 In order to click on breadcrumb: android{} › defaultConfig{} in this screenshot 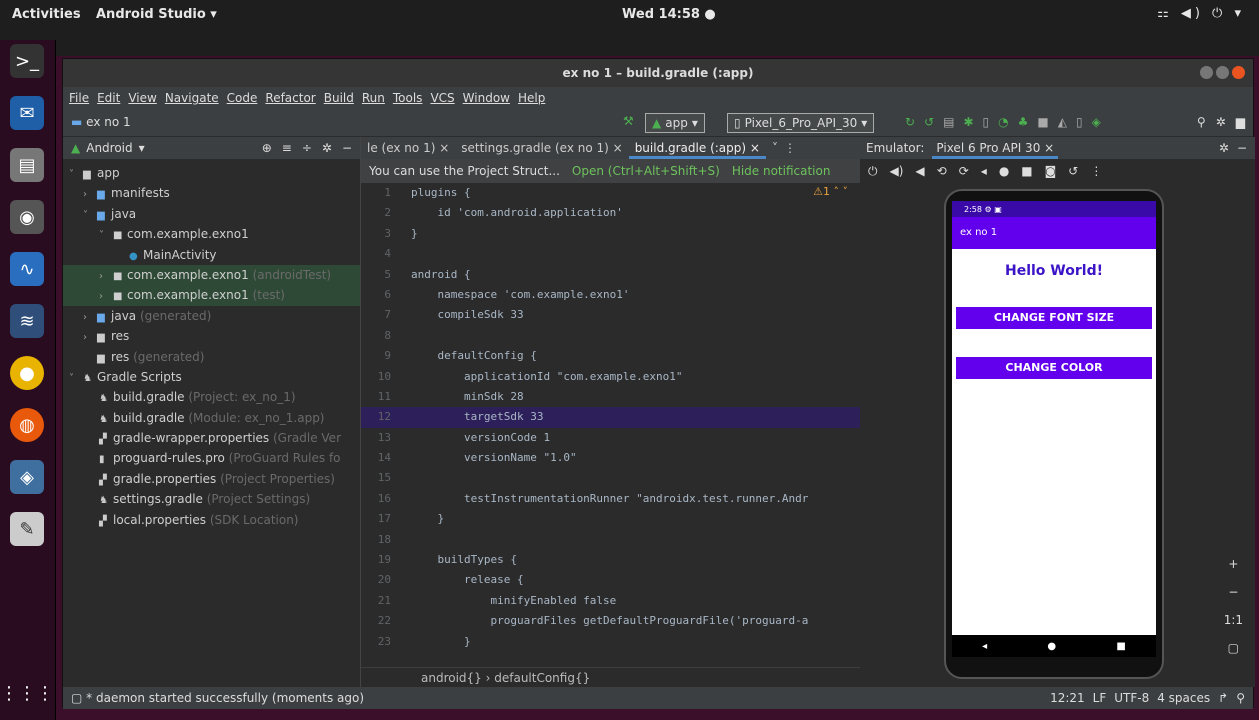, I will do `click(610, 677)`.